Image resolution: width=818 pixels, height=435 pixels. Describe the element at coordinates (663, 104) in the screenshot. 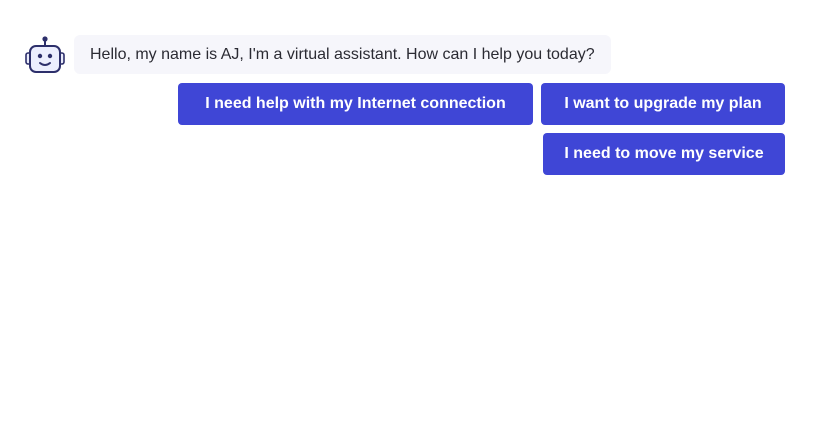

I see `quick-reply-upgrade-plan-button: I want to upgrade my plan` at that location.